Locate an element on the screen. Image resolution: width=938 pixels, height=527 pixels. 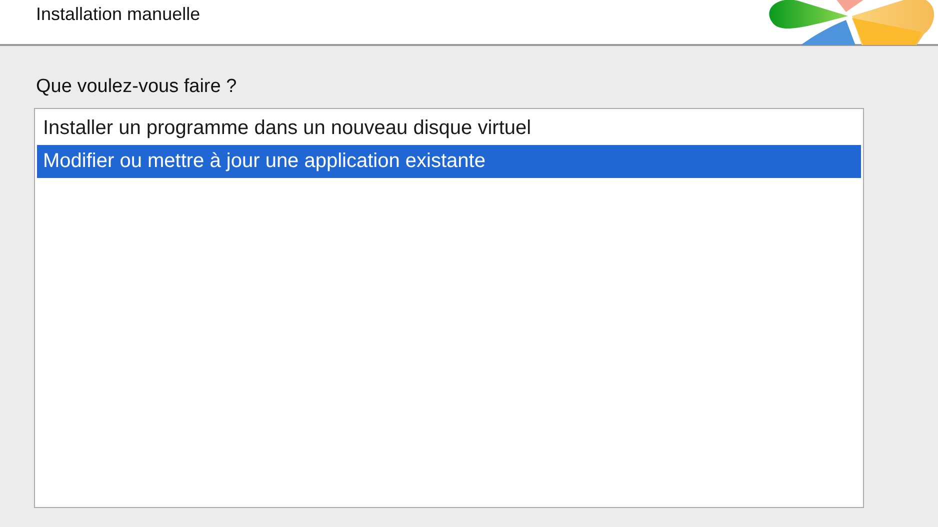
question-label: Que voulez-vous faire ? is located at coordinates (137, 87).